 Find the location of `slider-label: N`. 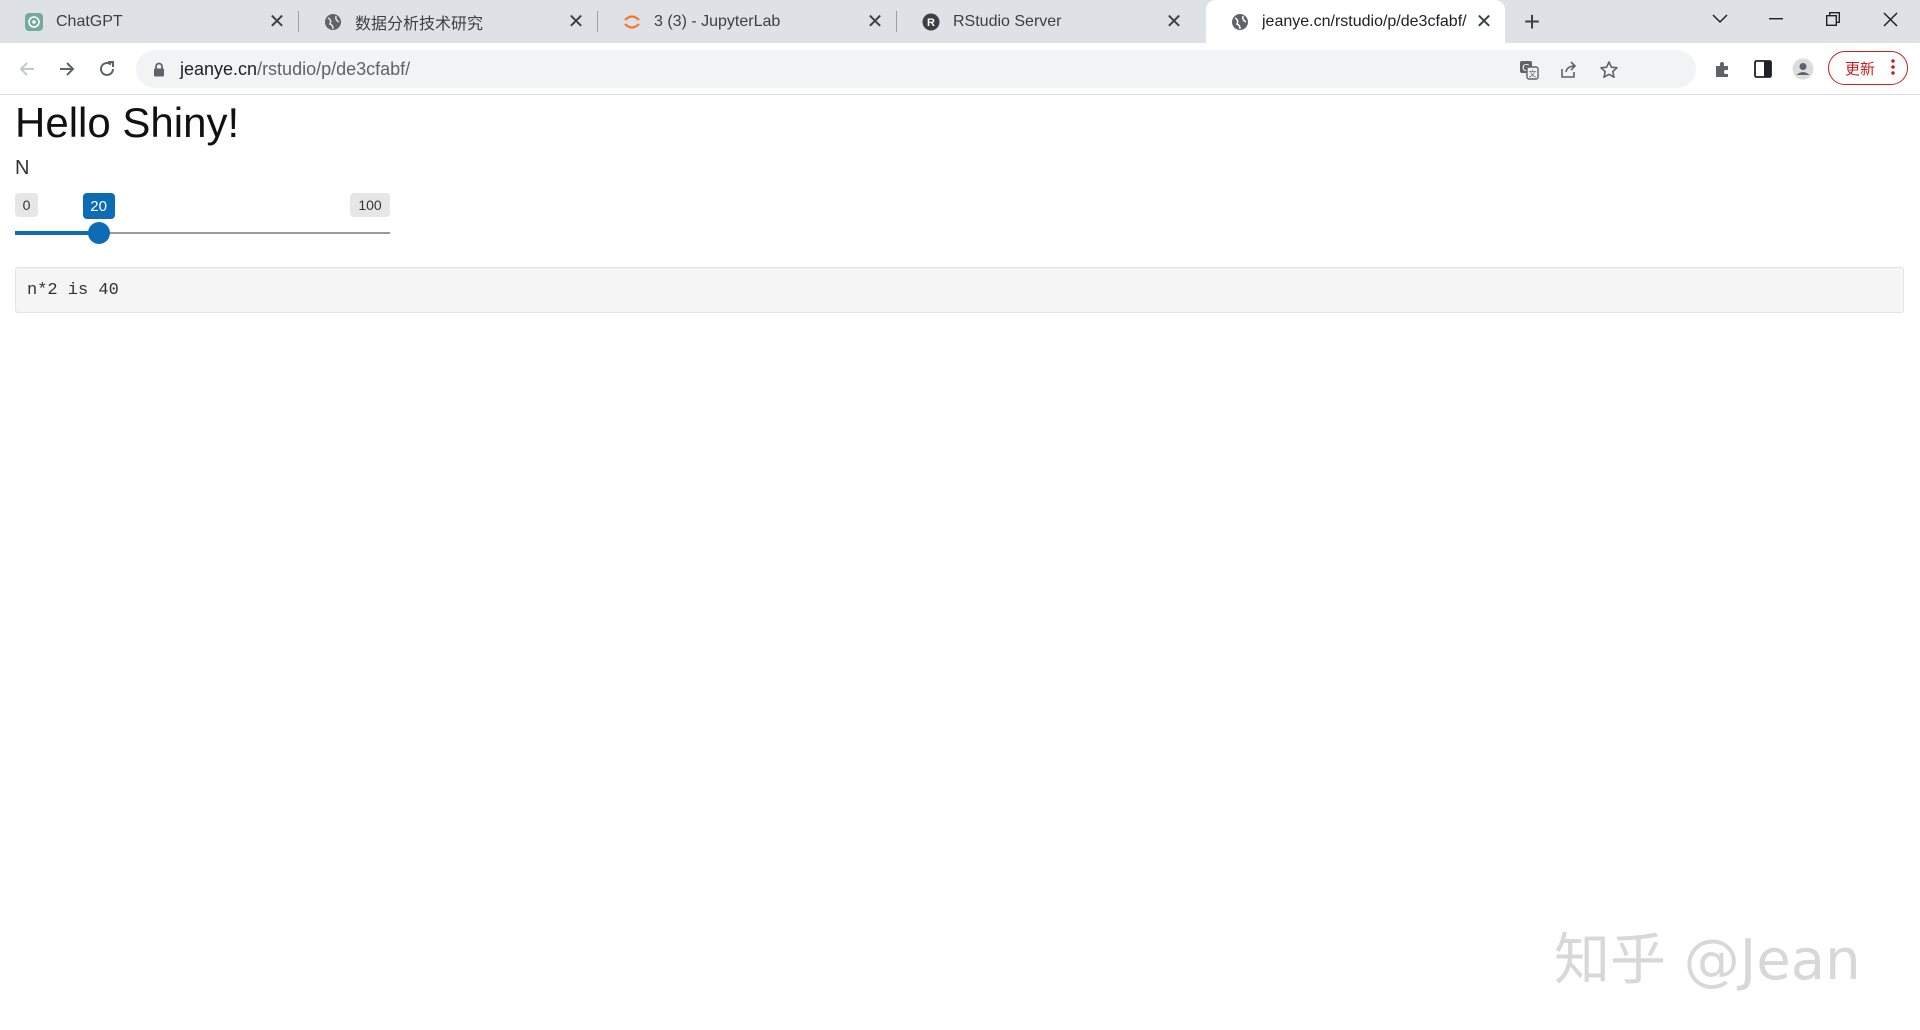

slider-label: N is located at coordinates (22, 168).